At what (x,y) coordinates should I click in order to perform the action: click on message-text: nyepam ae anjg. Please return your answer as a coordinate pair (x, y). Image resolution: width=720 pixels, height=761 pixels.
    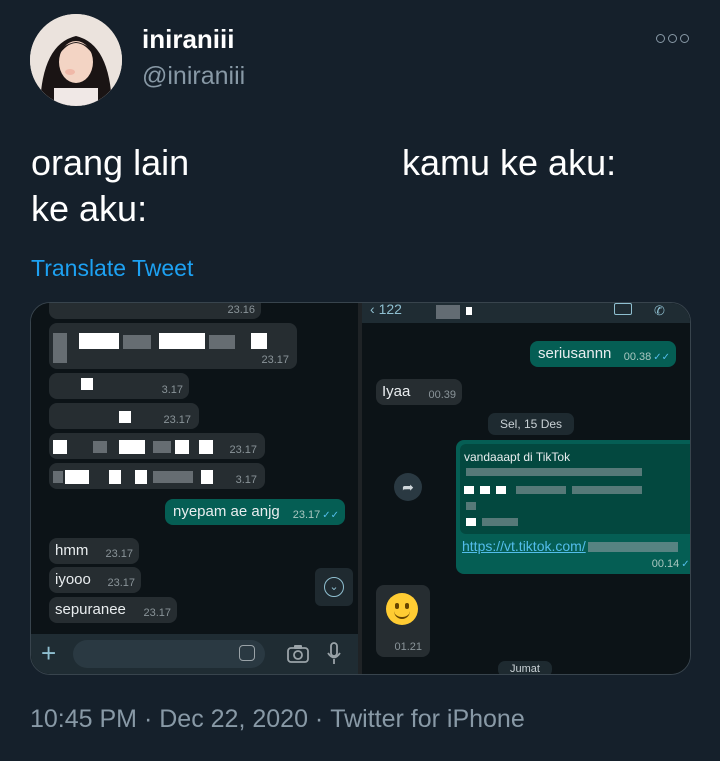
    Looking at the image, I should click on (226, 511).